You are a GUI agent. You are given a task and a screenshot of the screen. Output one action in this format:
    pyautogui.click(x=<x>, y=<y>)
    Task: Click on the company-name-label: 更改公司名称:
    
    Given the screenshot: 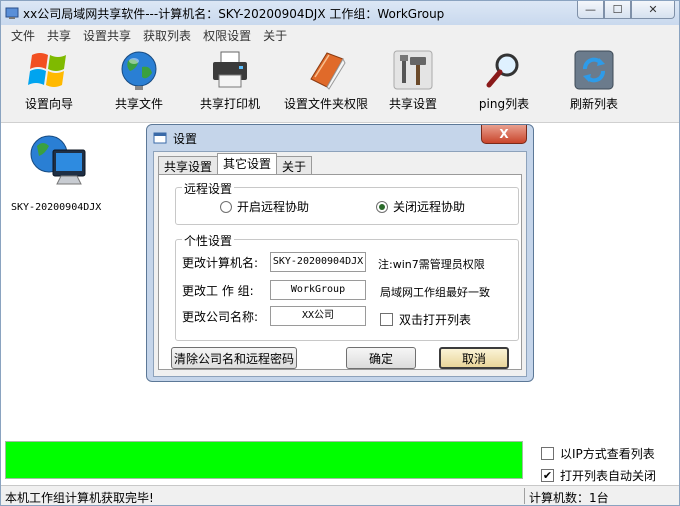 What is the action you would take?
    pyautogui.click(x=220, y=317)
    